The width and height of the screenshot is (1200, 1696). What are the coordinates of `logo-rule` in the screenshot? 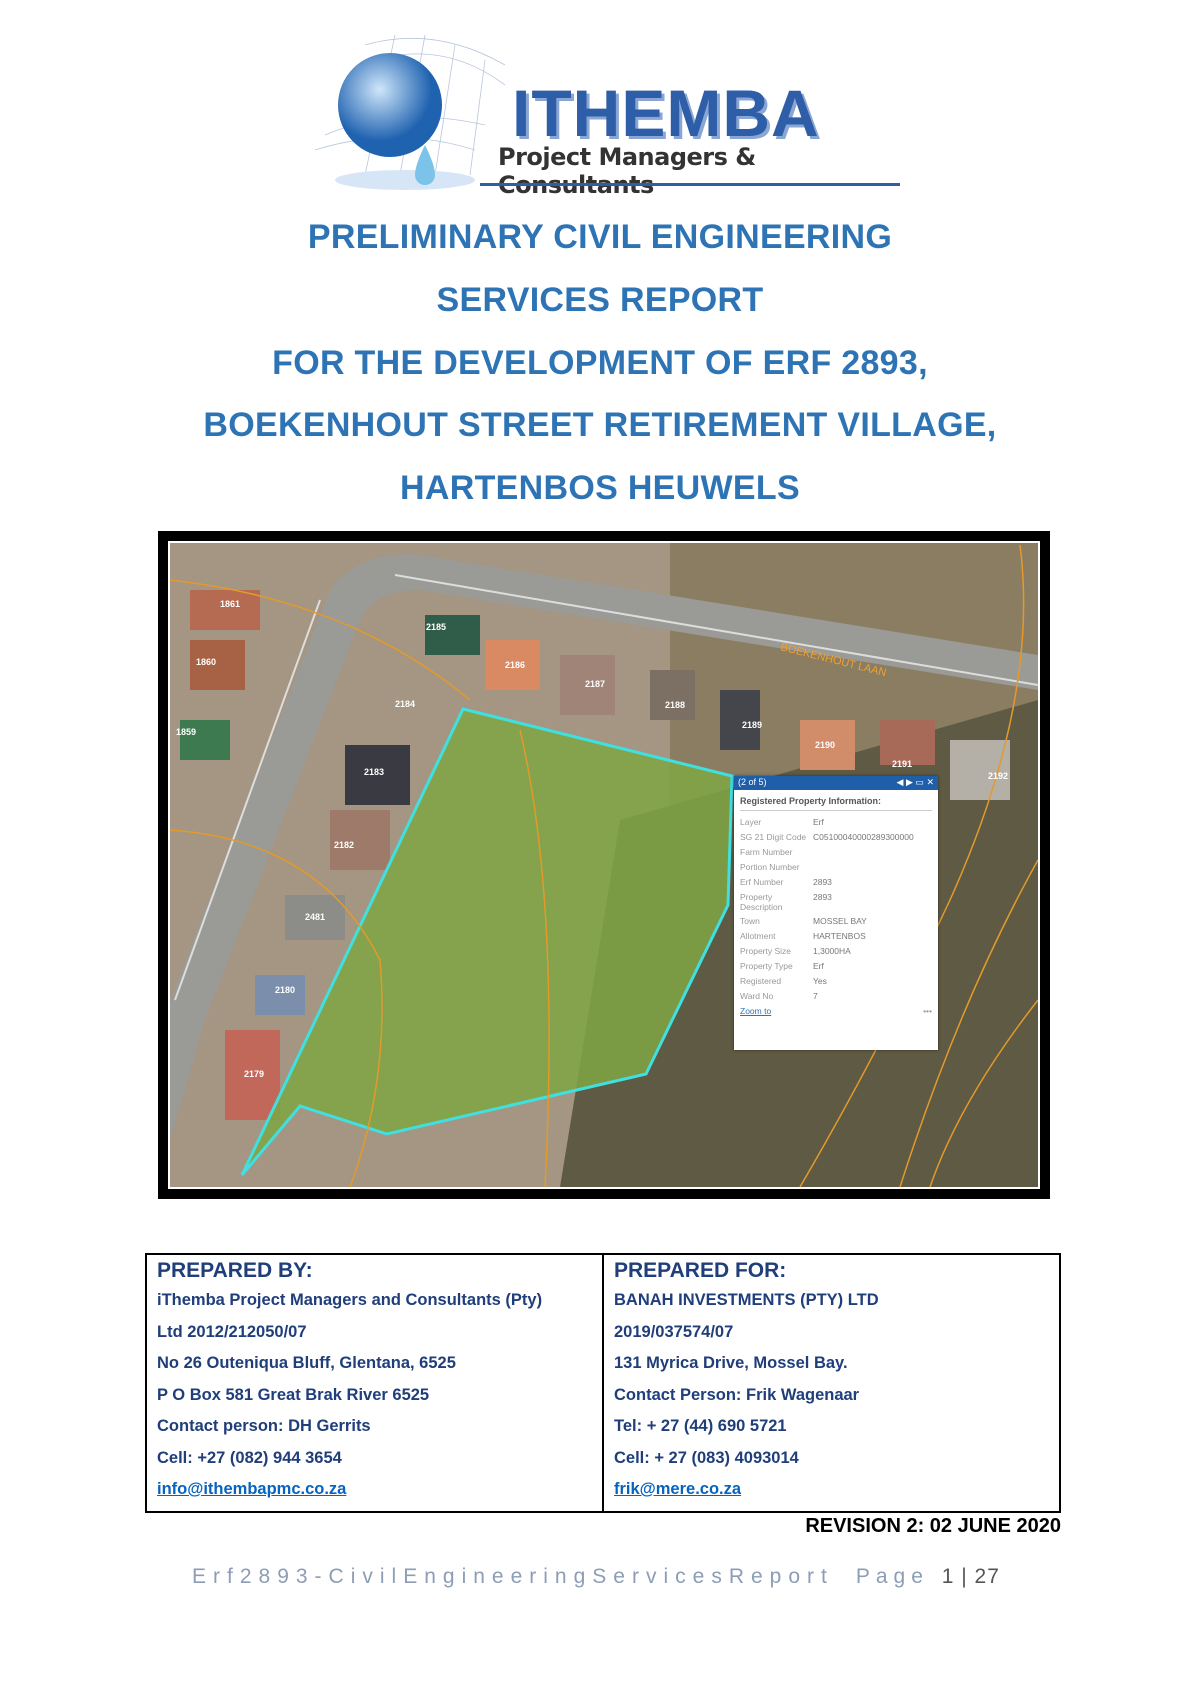 It's located at (690, 184).